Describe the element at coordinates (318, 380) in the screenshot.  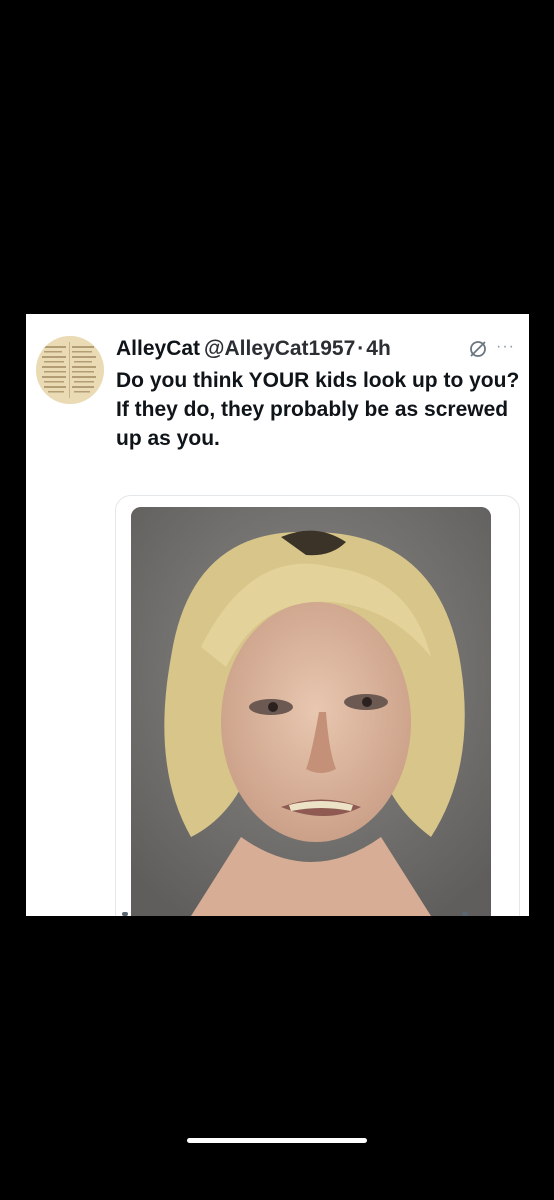
I see `tweet-text-line-1: Do you think YOUR kids look up to you?` at that location.